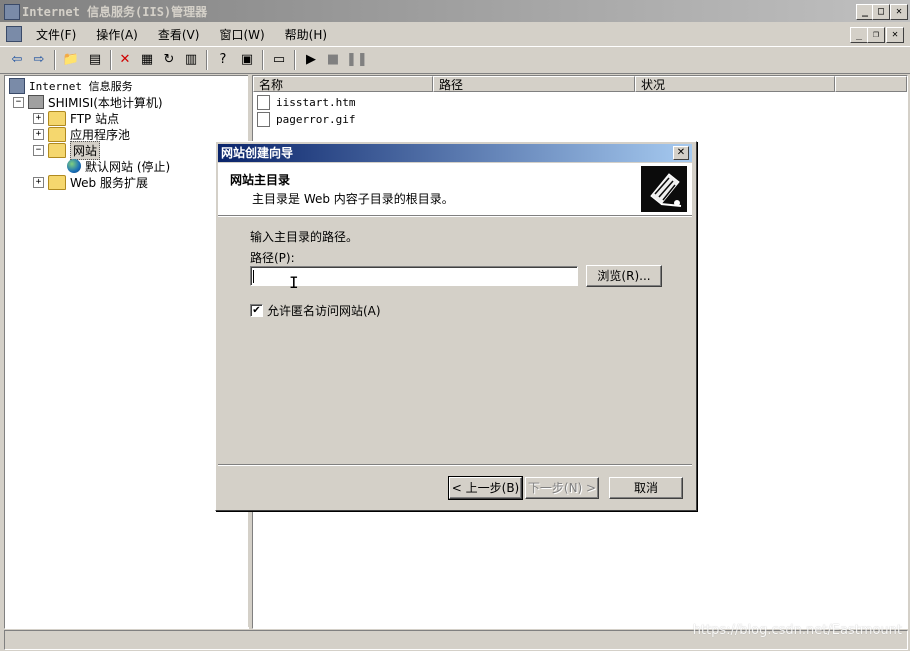  Describe the element at coordinates (534, 84) in the screenshot. I see `column-header-path: 路径` at that location.